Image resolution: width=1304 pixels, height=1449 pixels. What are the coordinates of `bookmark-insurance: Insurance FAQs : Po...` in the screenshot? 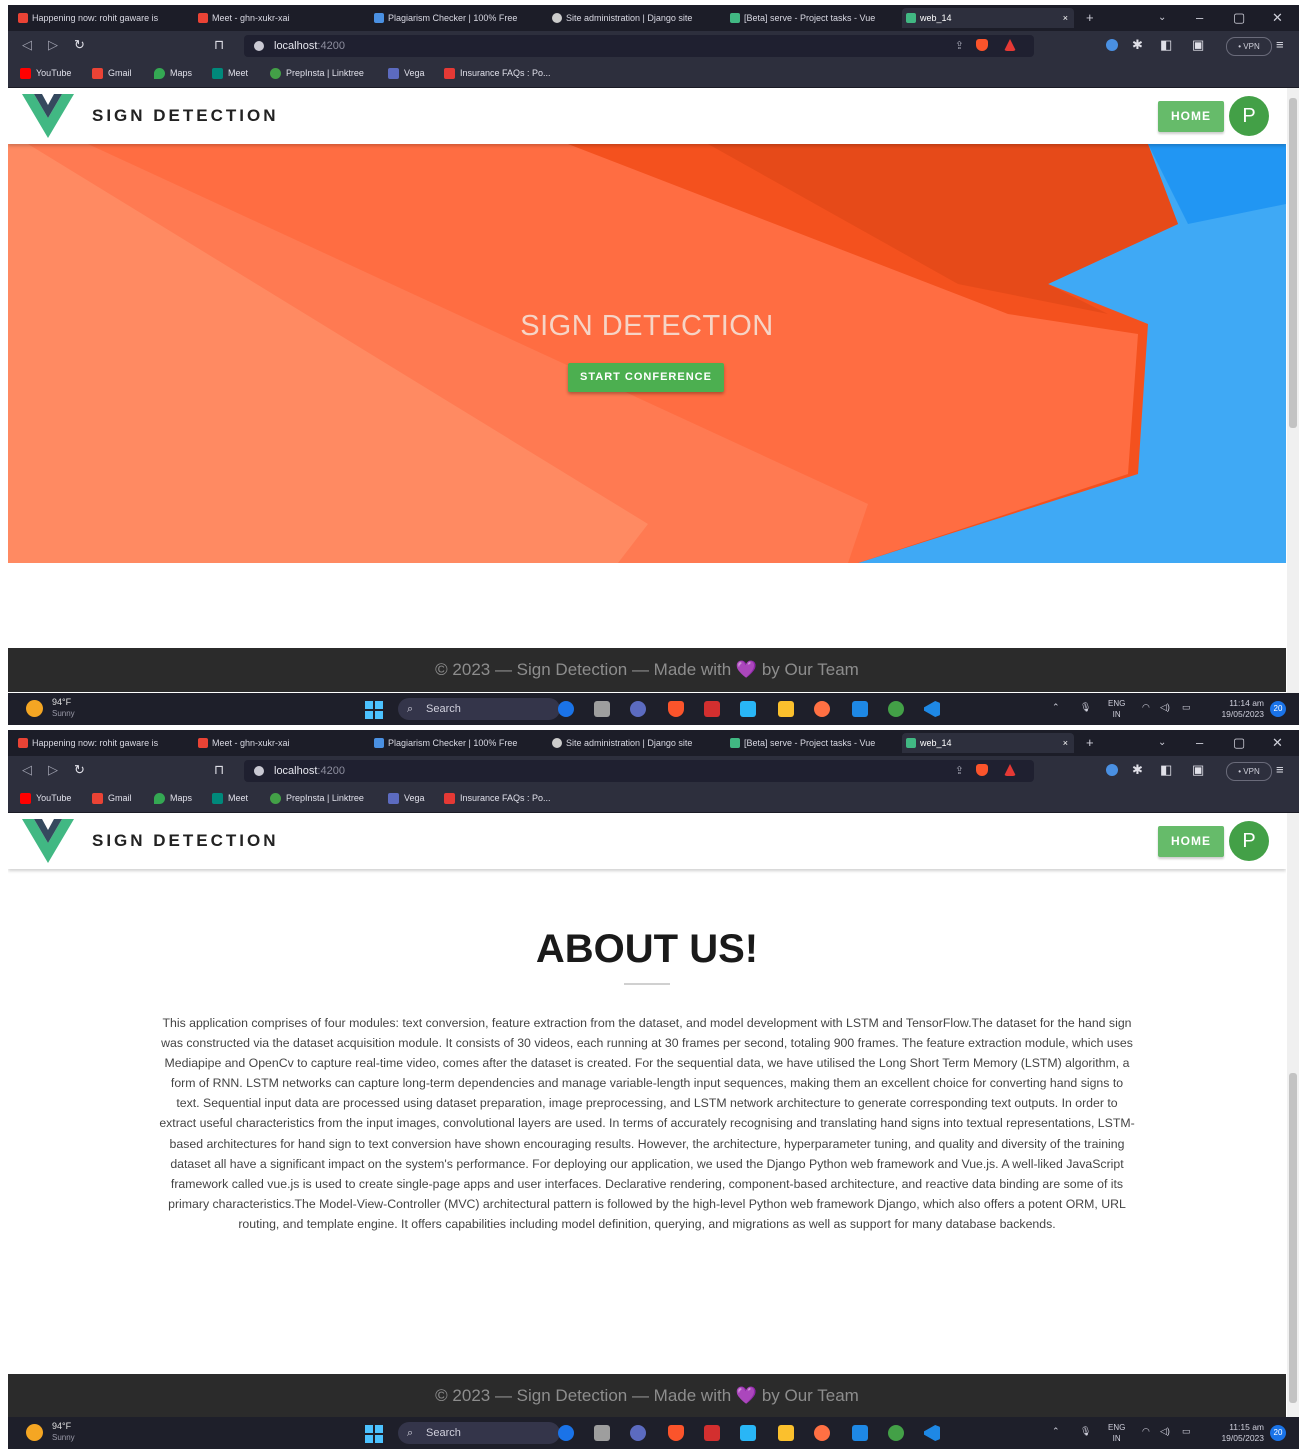 It's located at (497, 73).